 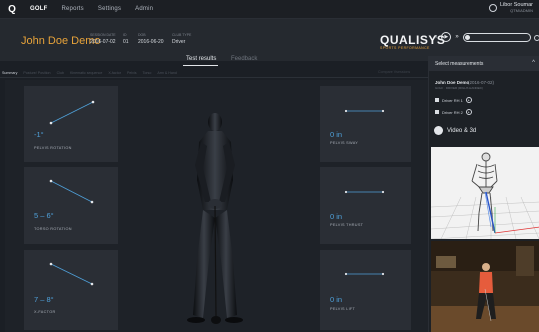 What do you see at coordinates (182, 35) in the screenshot?
I see `meta-label: CLUB TYPE` at bounding box center [182, 35].